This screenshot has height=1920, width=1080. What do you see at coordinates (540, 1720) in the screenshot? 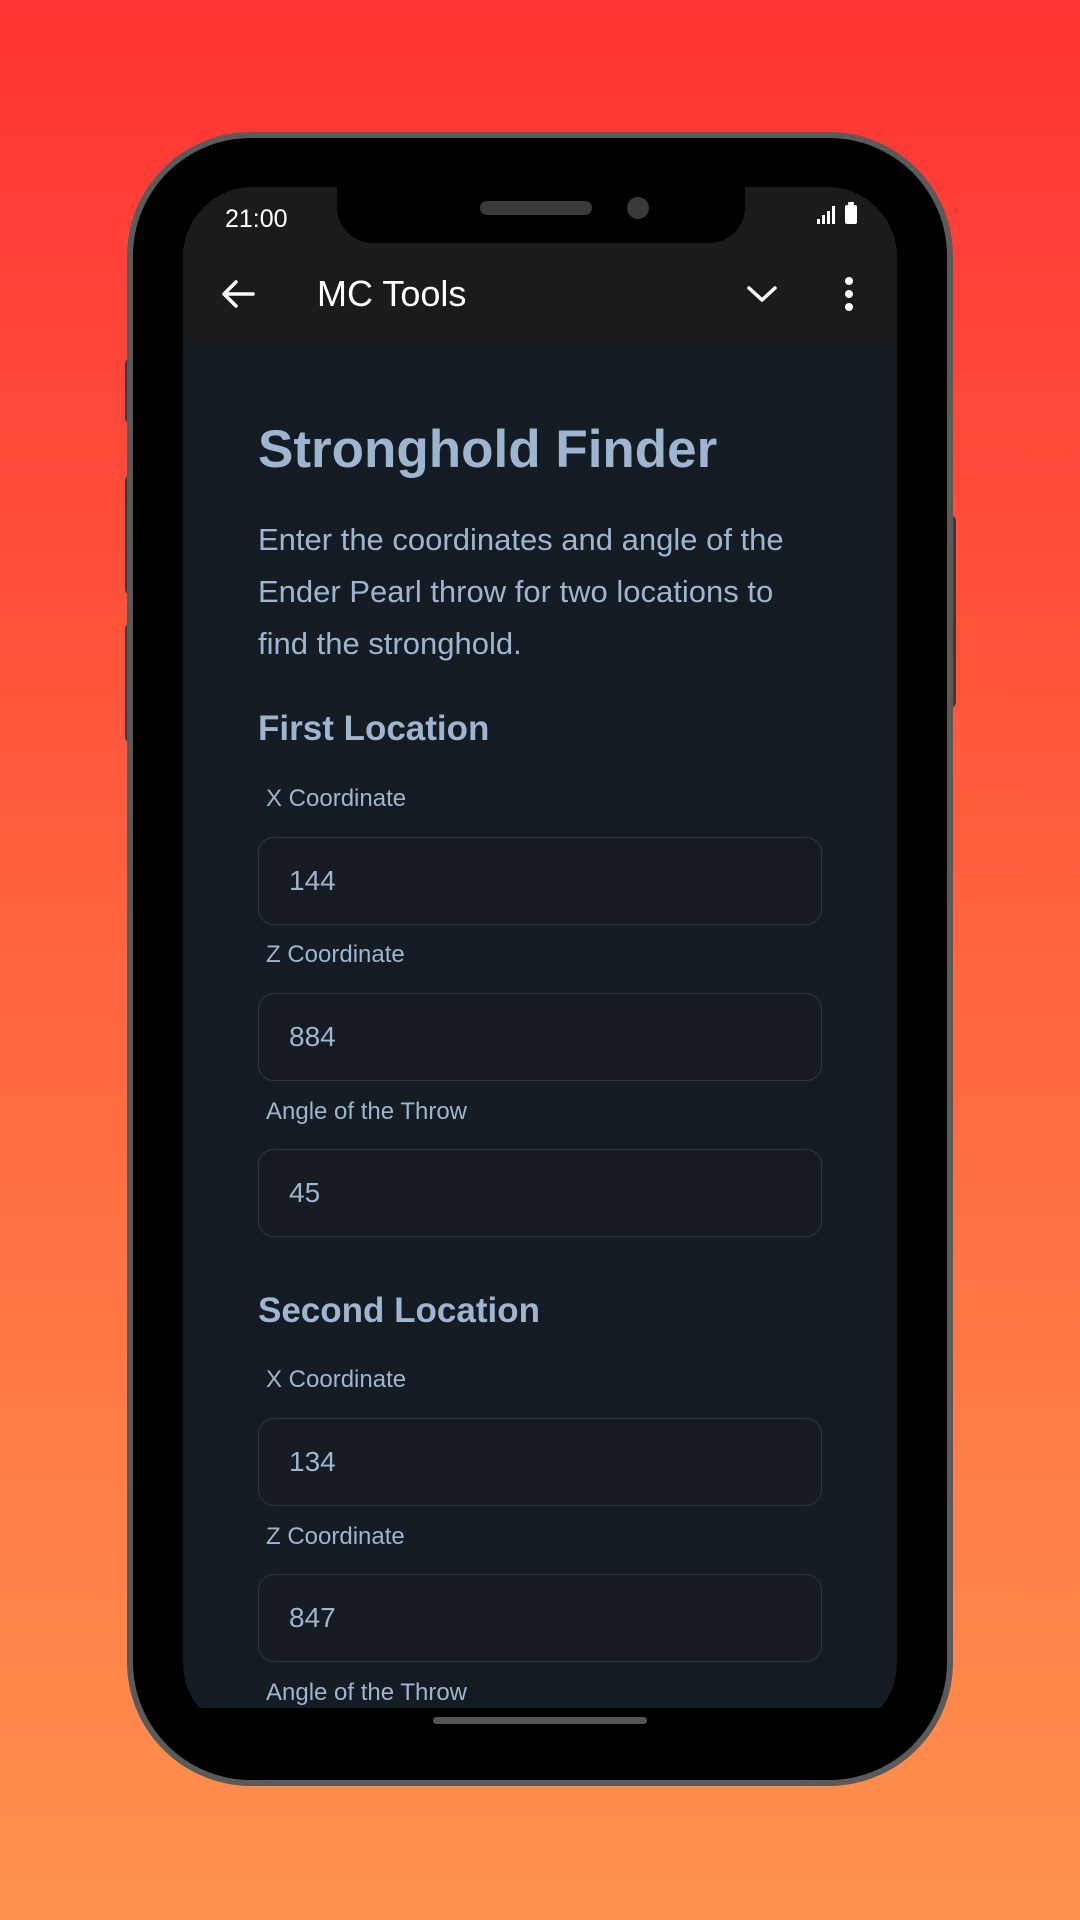
I see `home-indicator` at bounding box center [540, 1720].